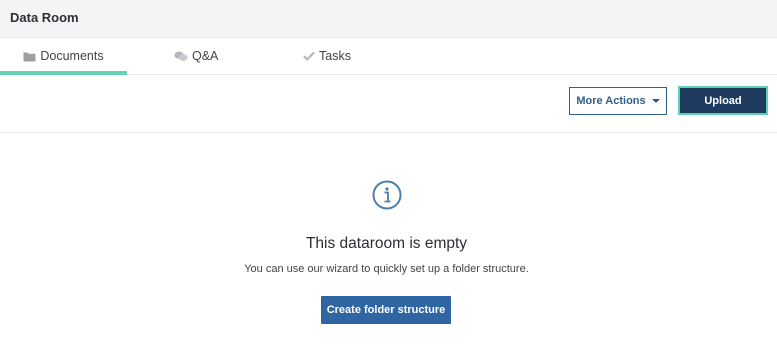 This screenshot has width=777, height=344. I want to click on more-actions-label: More Actions, so click(611, 101).